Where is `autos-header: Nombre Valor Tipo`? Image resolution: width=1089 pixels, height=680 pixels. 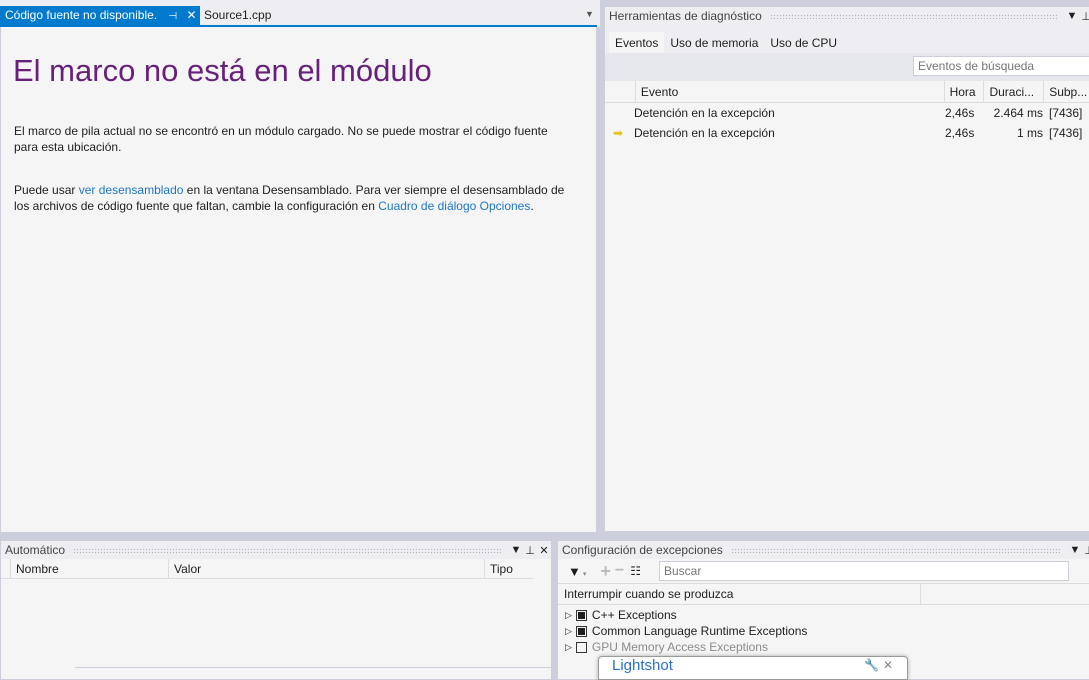
autos-header: Nombre Valor Tipo is located at coordinates (267, 569).